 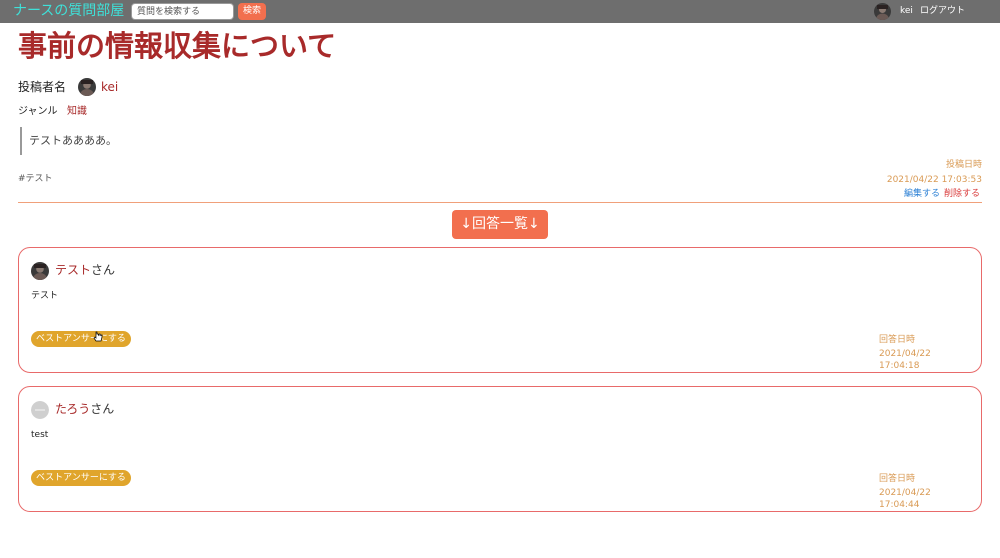 What do you see at coordinates (906, 11) in the screenshot?
I see `nav-user-name: kei` at bounding box center [906, 11].